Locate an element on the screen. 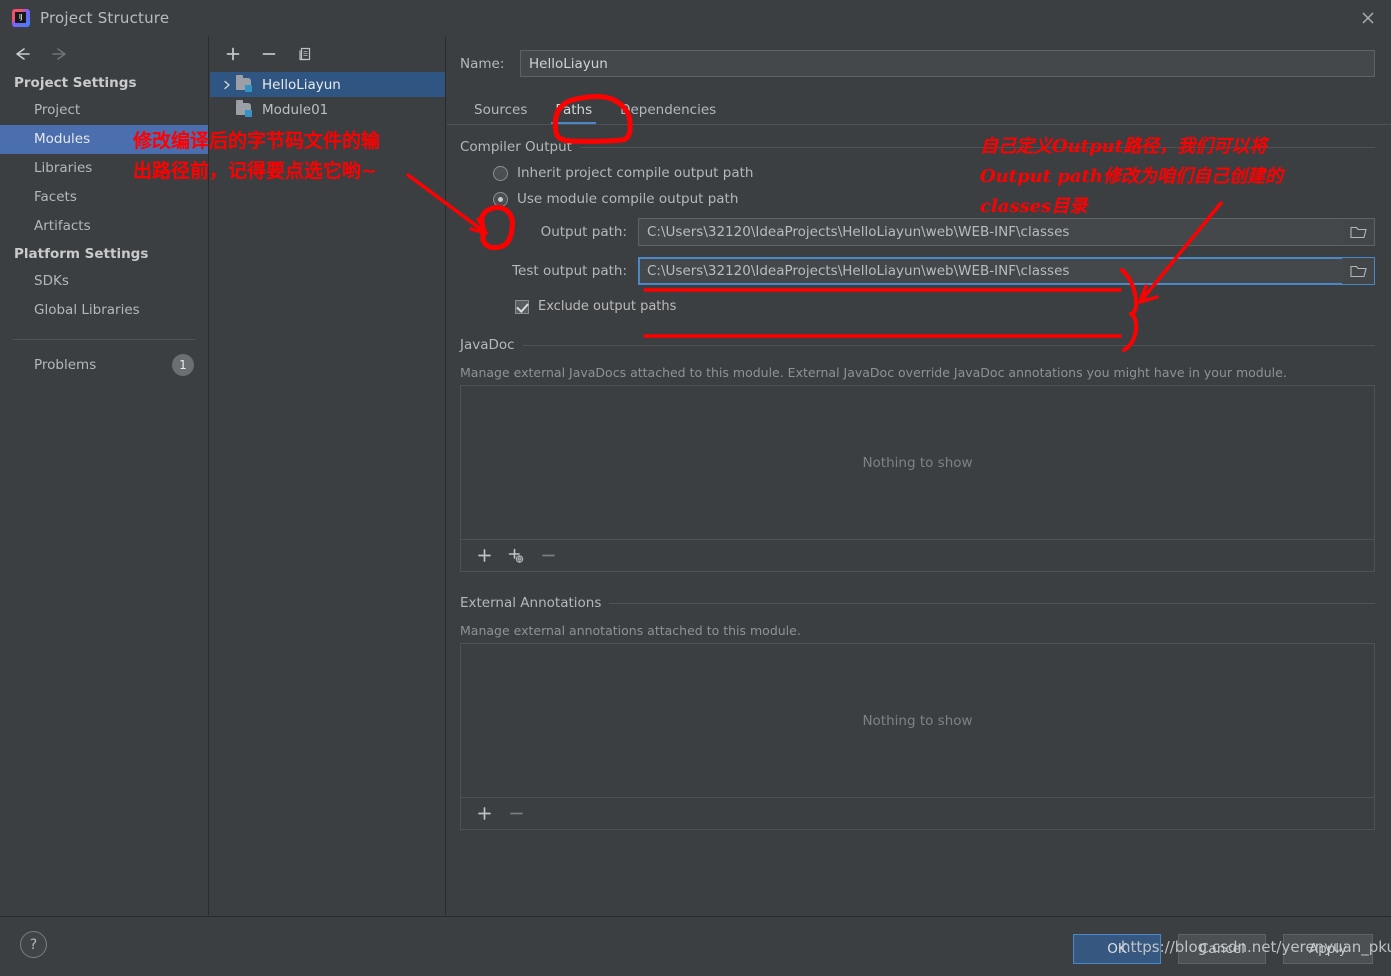 The height and width of the screenshot is (976, 1391). module-name-label: Name: is located at coordinates (482, 63).